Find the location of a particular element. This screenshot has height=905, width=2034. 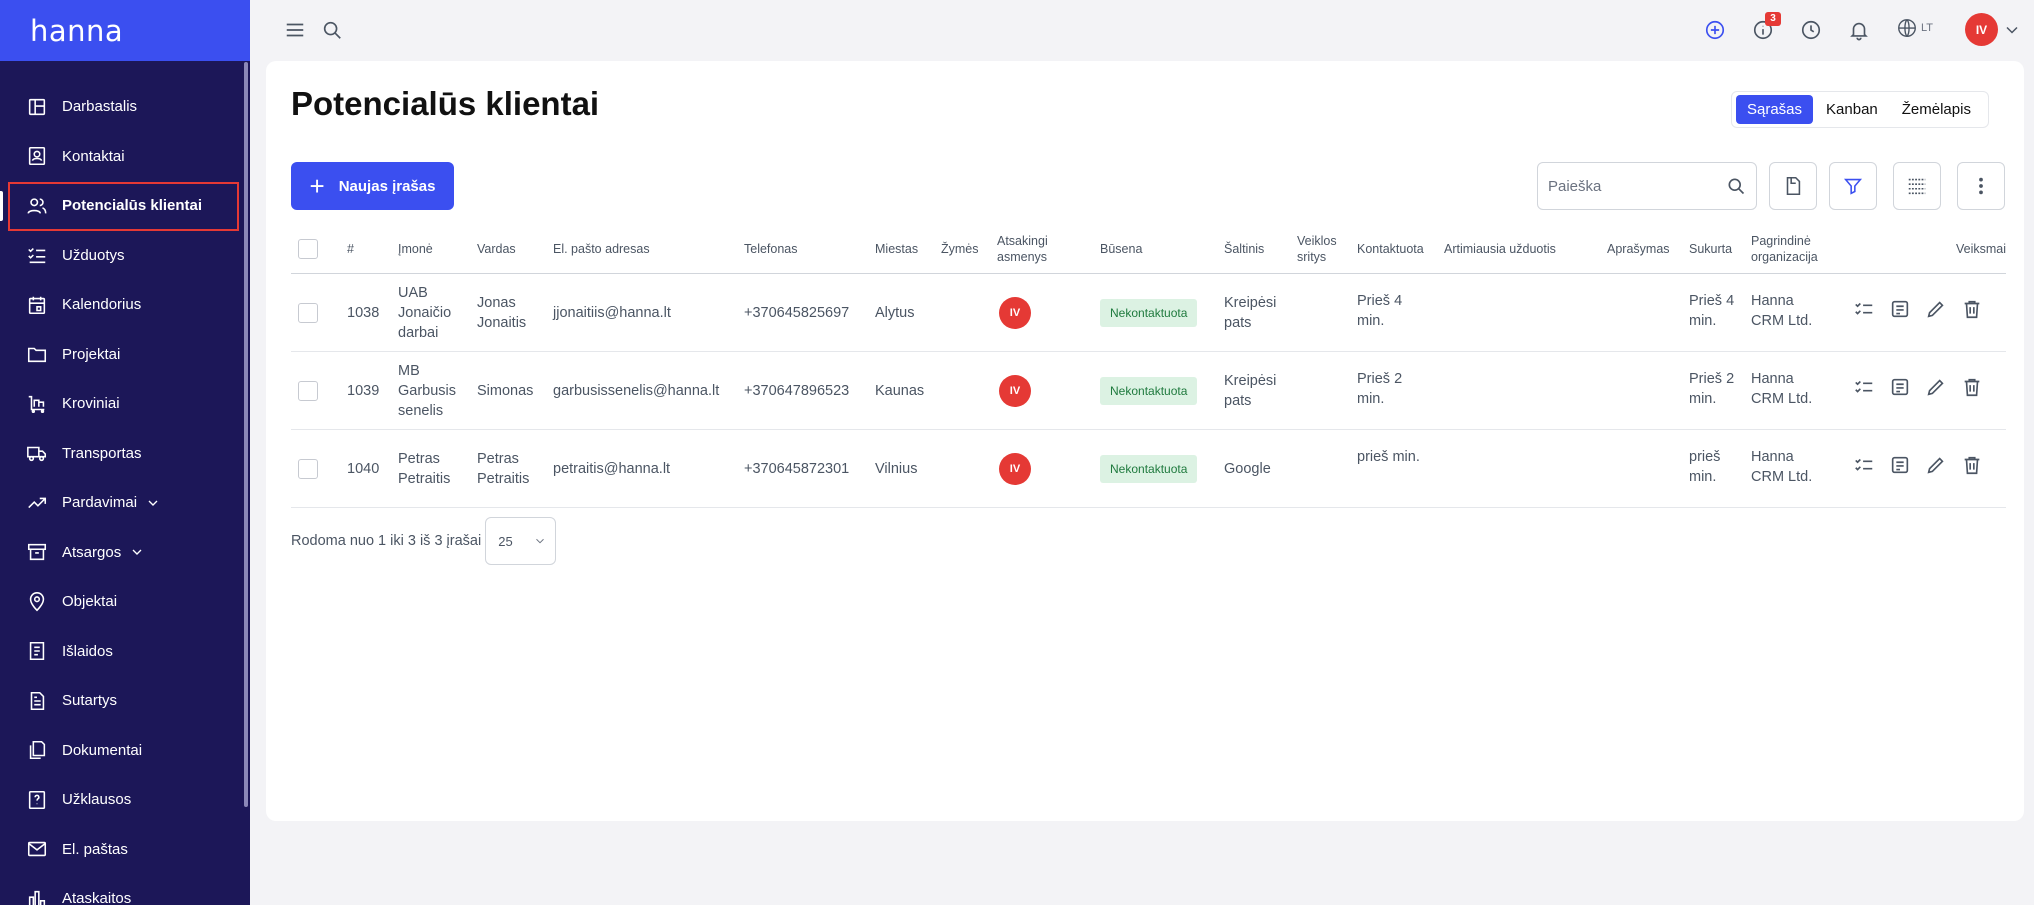

name-link: Jonas Jonaitis is located at coordinates (512, 313).